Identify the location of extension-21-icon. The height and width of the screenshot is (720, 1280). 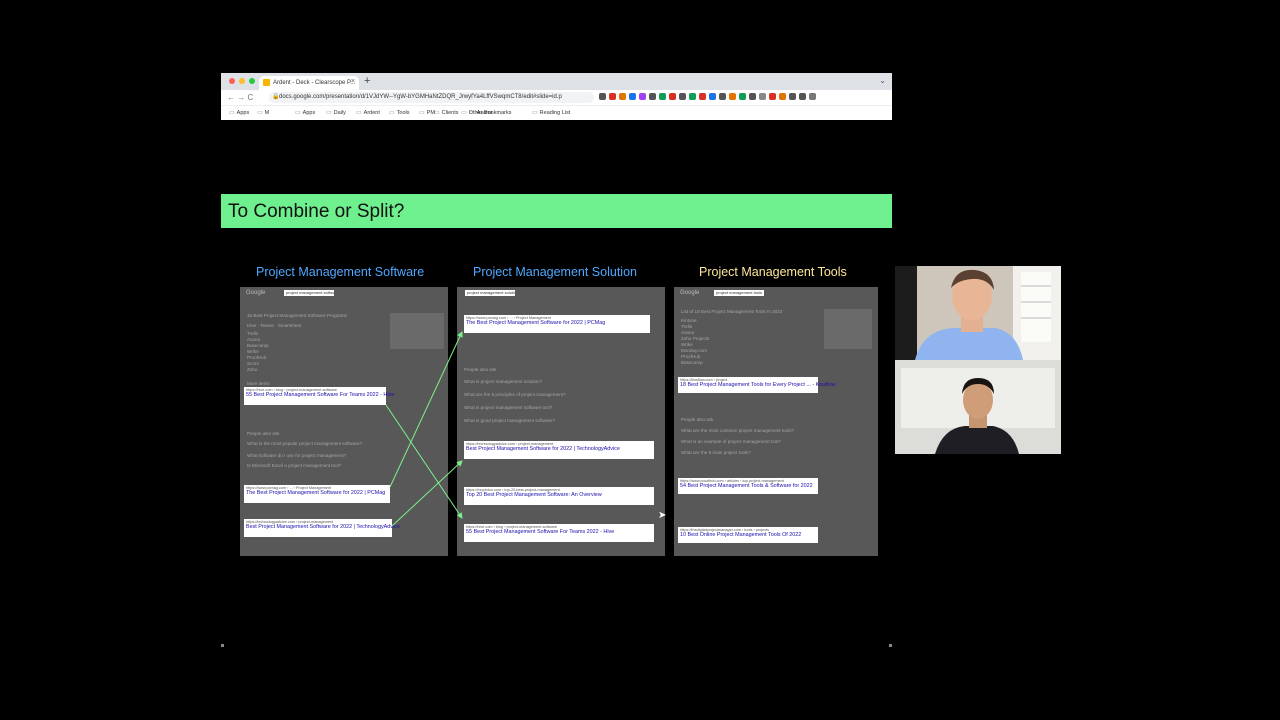
(802, 96).